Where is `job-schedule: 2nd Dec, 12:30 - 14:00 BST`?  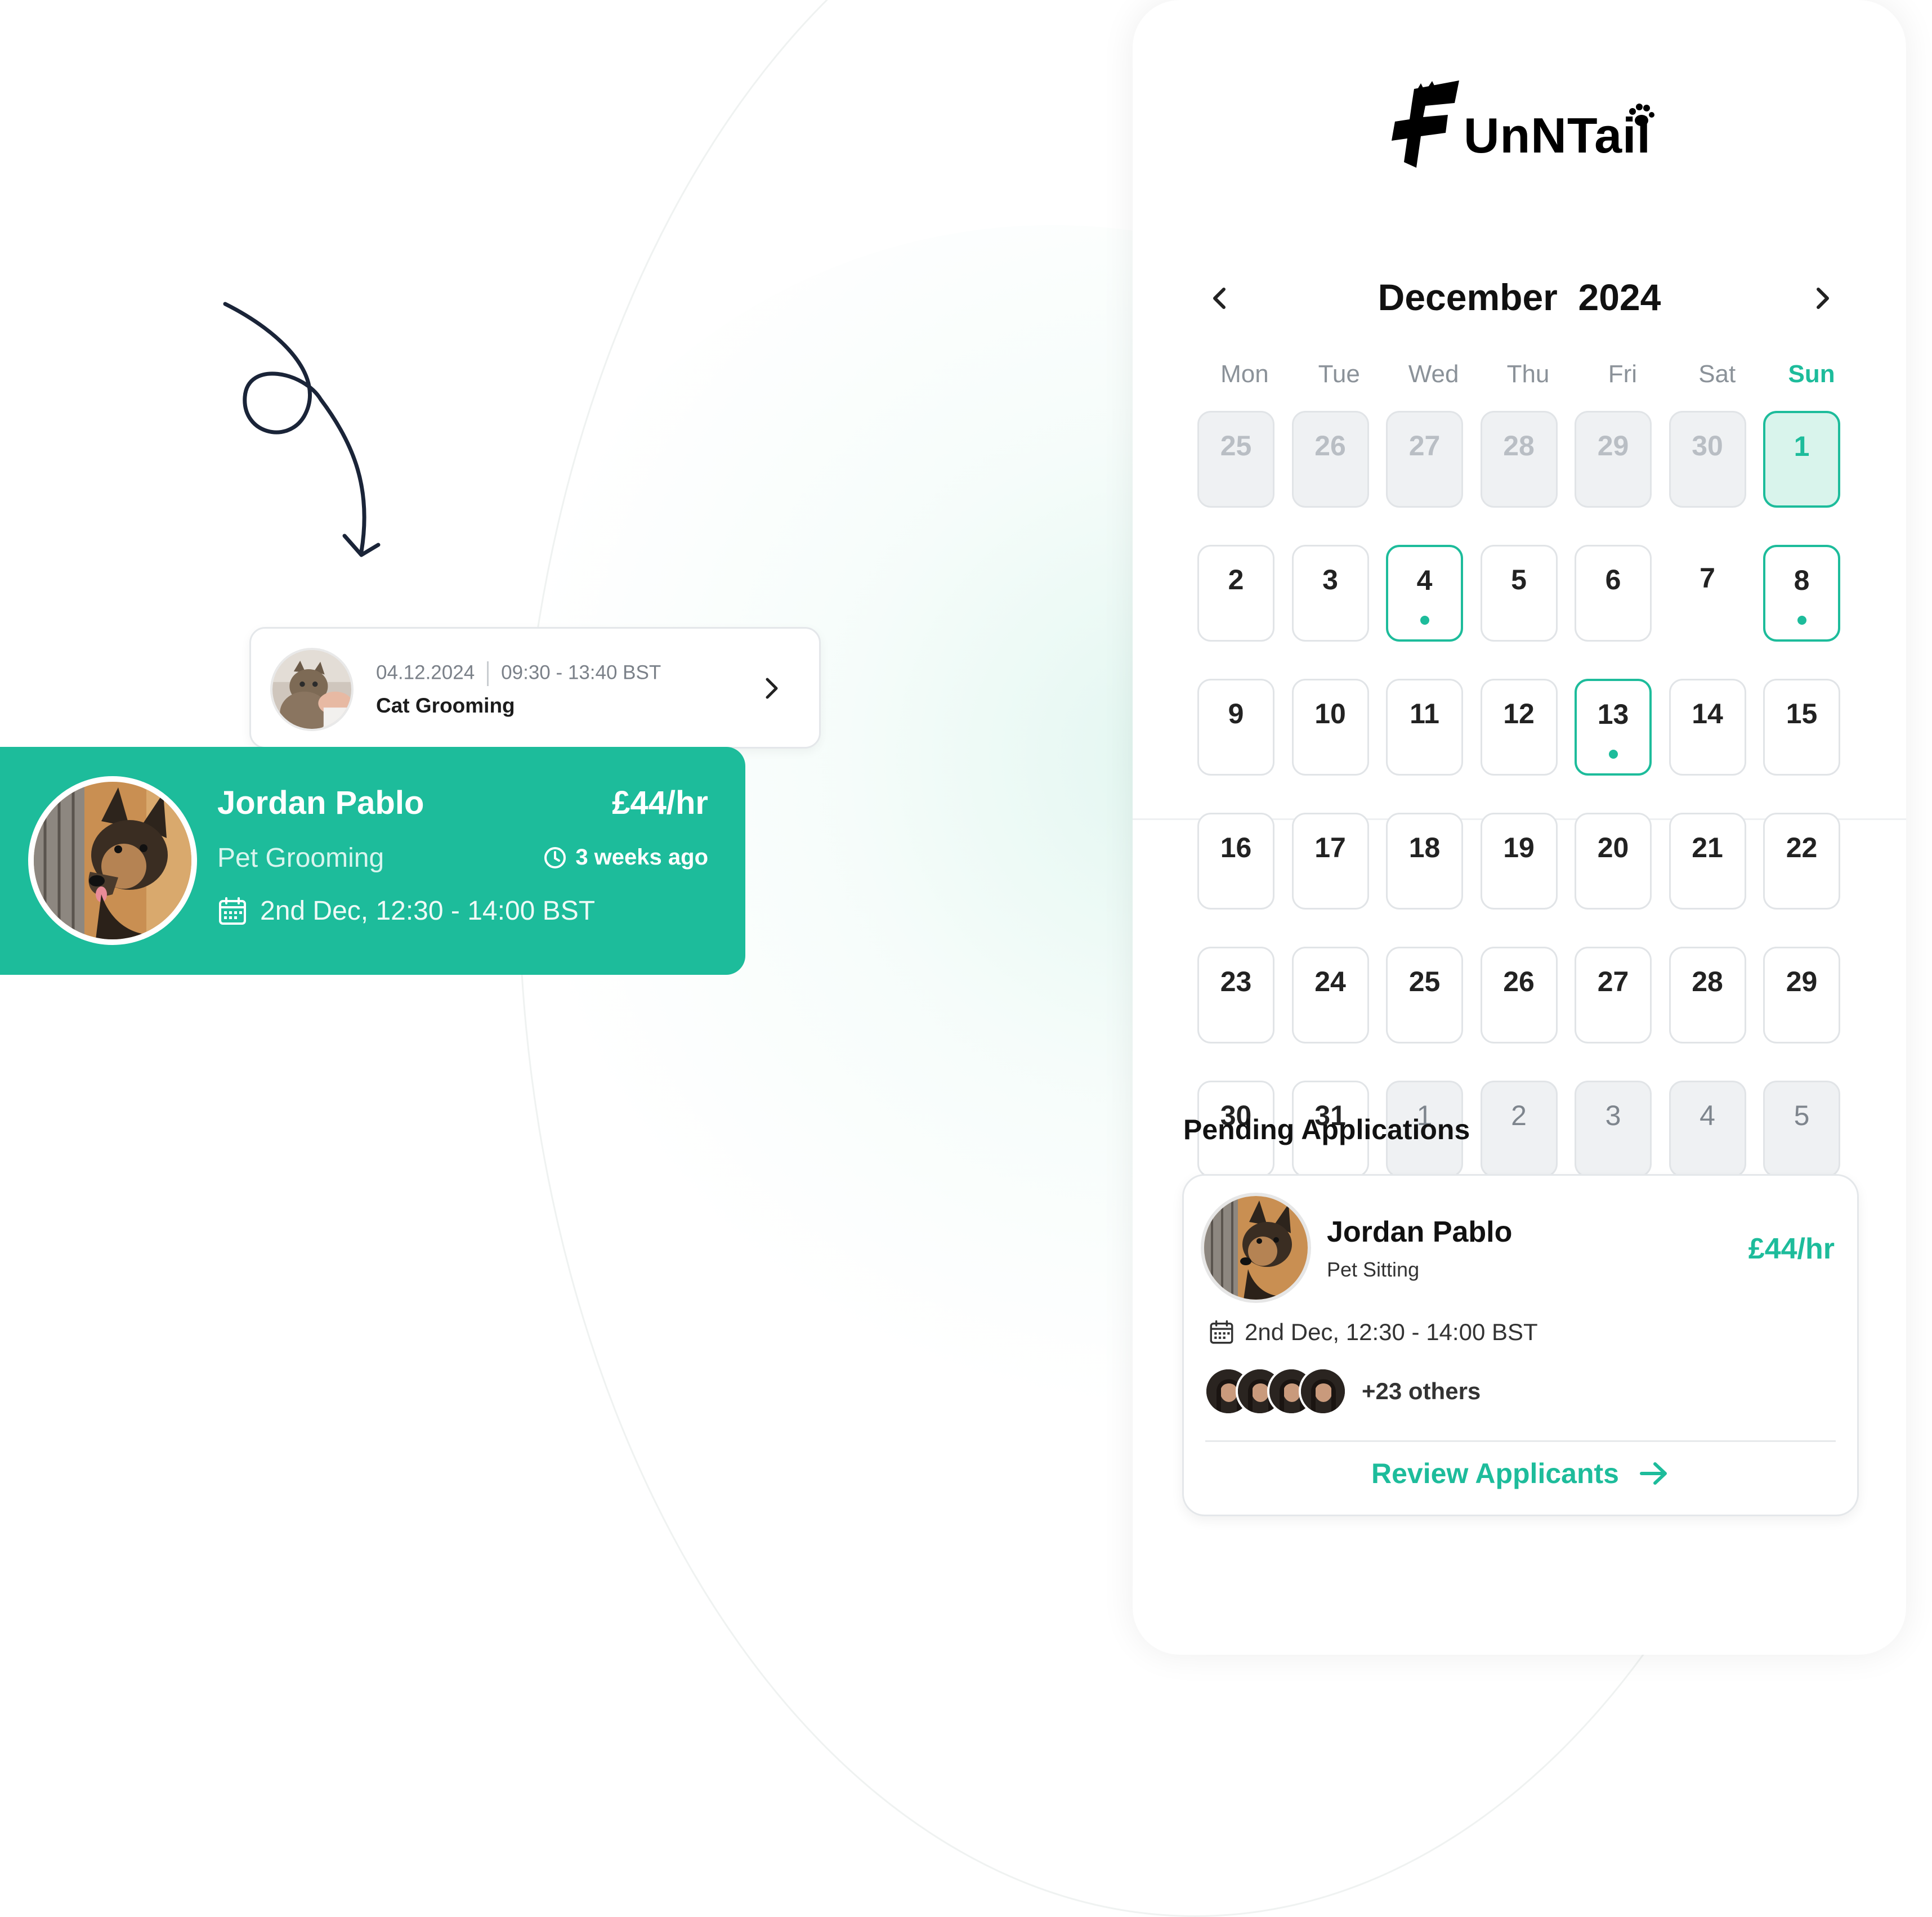
job-schedule: 2nd Dec, 12:30 - 14:00 BST is located at coordinates (406, 911).